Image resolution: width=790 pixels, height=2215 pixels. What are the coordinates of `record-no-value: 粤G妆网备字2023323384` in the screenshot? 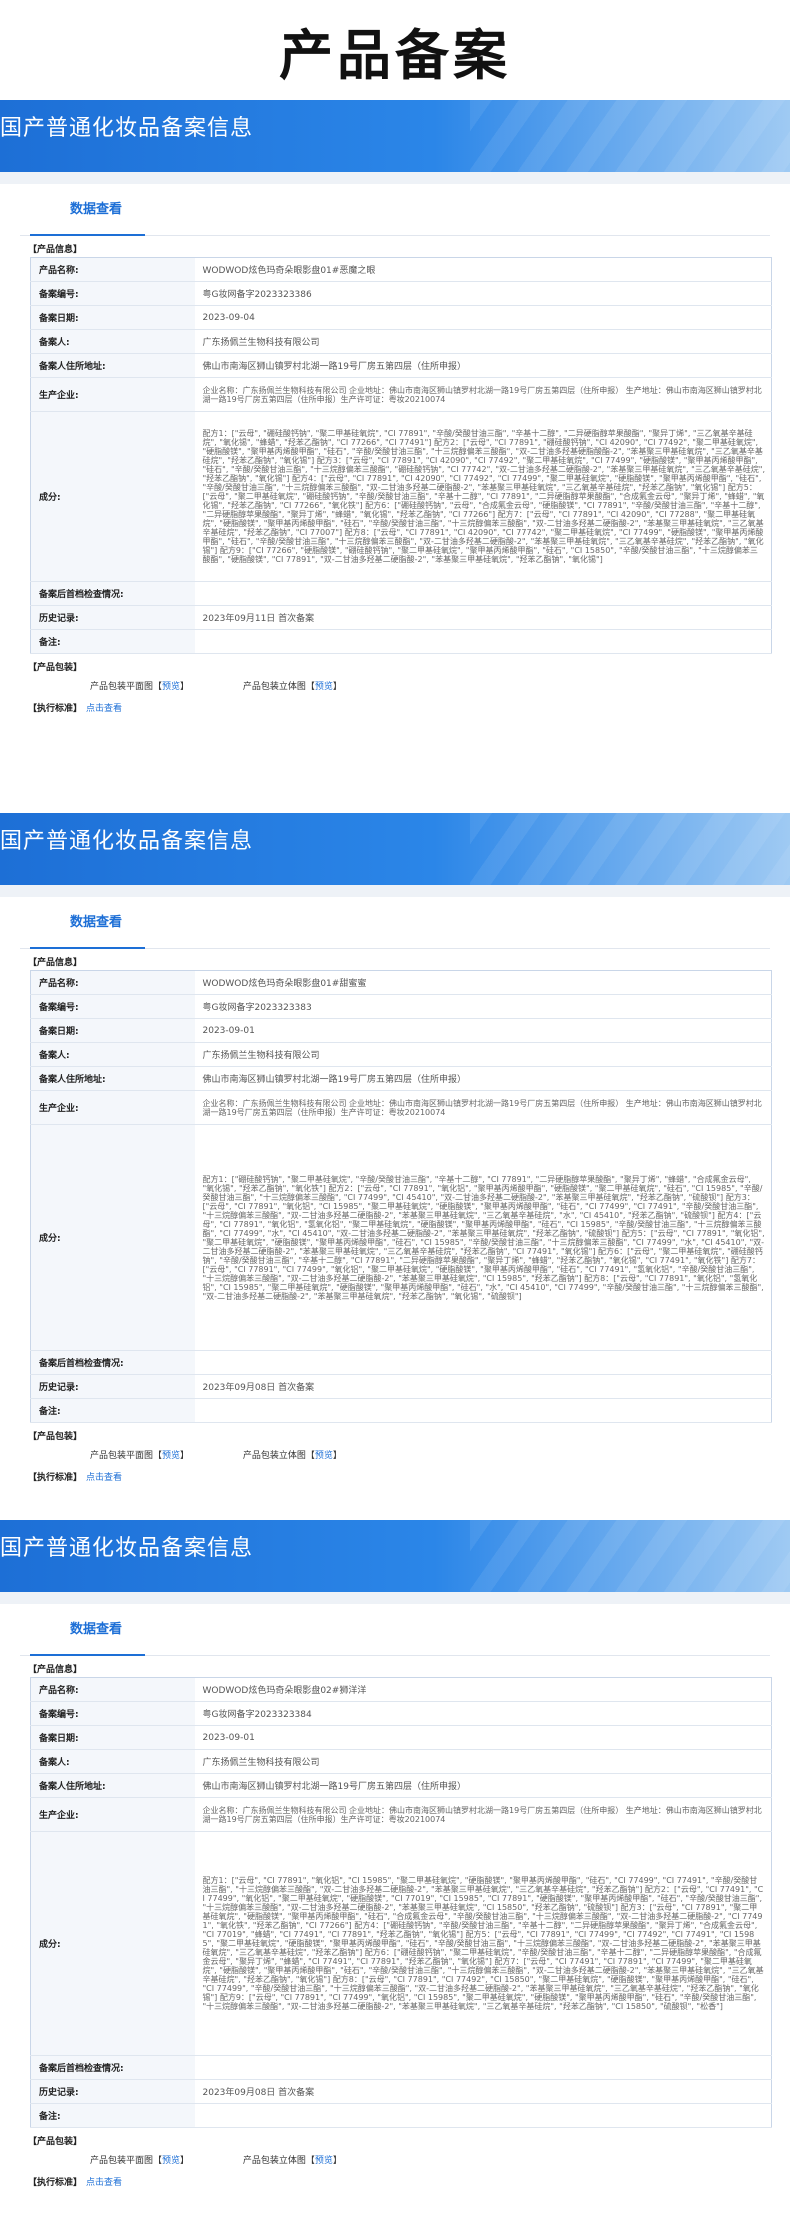 It's located at (483, 1713).